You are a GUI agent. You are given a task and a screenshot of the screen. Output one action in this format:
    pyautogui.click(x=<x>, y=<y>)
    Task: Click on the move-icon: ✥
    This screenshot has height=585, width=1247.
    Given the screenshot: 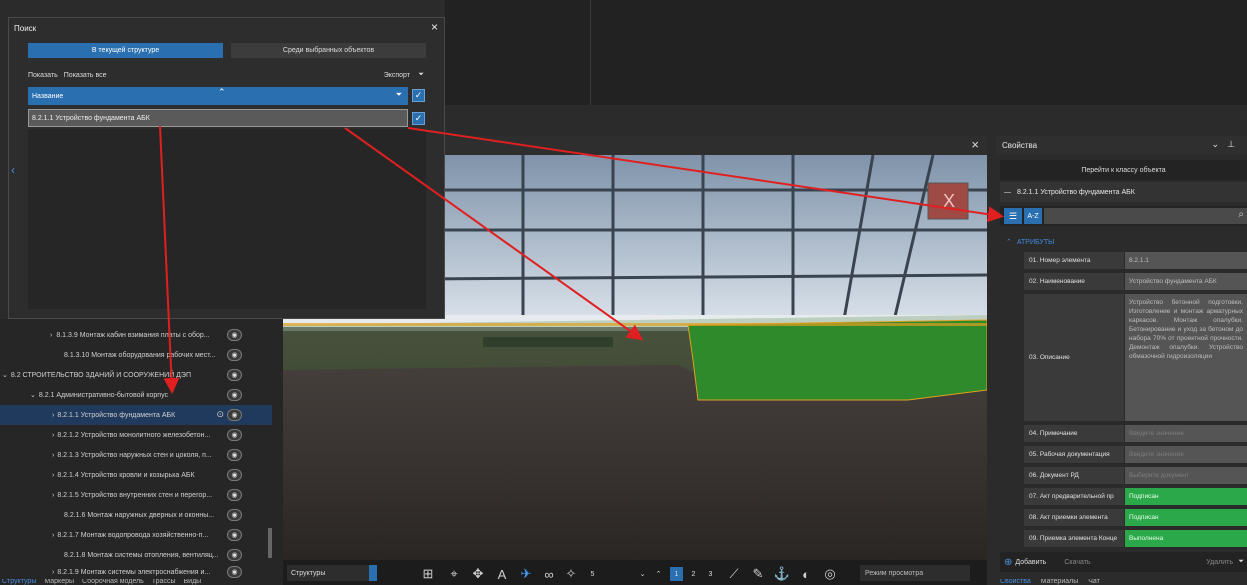 What is the action you would take?
    pyautogui.click(x=478, y=574)
    